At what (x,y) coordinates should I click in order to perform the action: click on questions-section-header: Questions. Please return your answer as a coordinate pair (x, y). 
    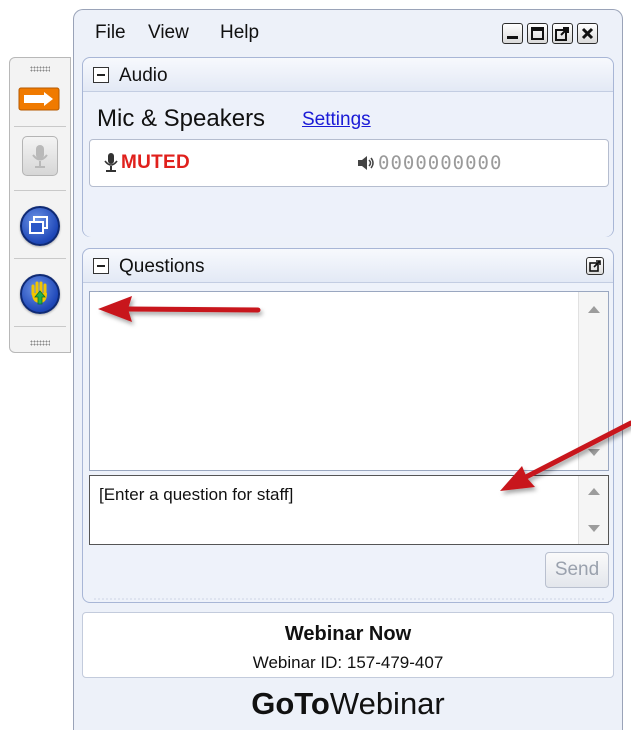
    Looking at the image, I should click on (348, 266).